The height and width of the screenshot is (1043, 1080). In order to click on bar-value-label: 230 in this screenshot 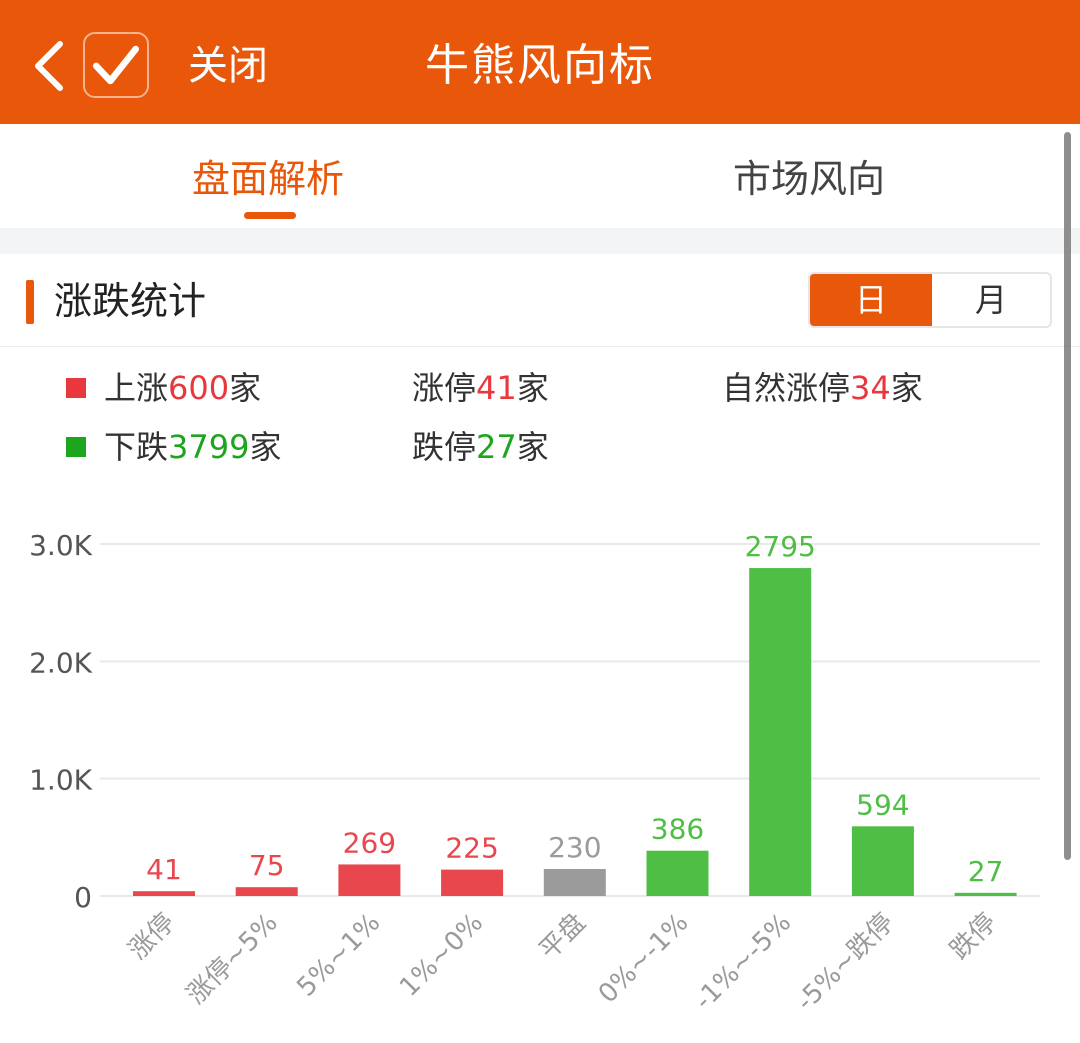, I will do `click(574, 847)`.